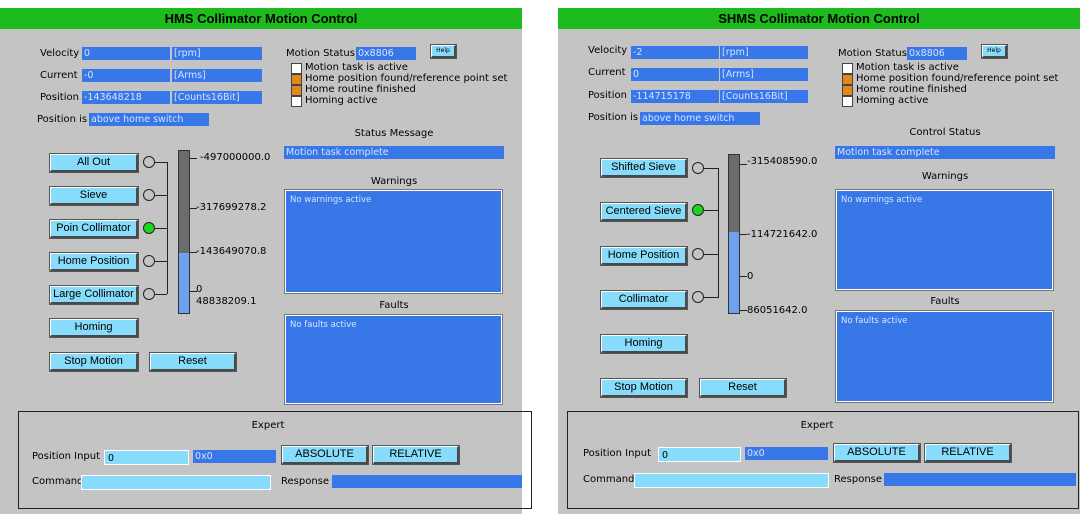 The height and width of the screenshot is (514, 1082). I want to click on scale-label-1: -317699278.2, so click(231, 207).